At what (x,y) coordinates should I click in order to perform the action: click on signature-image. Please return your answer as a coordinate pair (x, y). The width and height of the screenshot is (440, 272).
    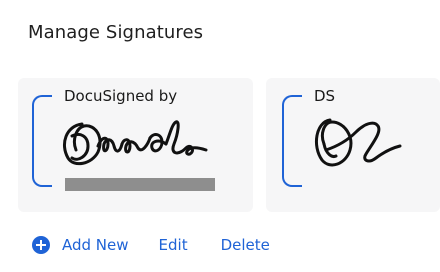
    Looking at the image, I should click on (135, 143).